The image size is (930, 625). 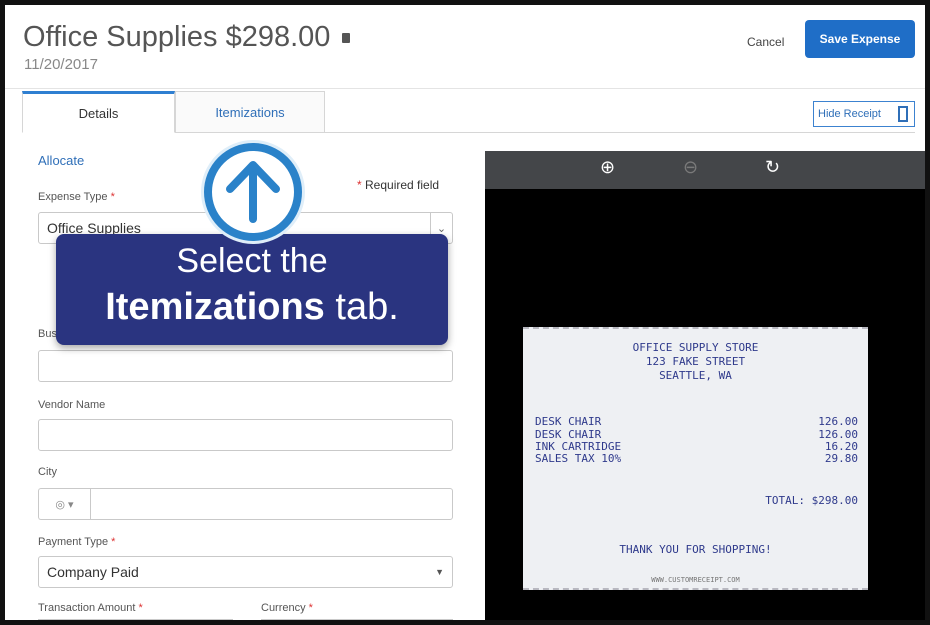 I want to click on receipt-city: SEATTLE, WA, so click(x=695, y=375).